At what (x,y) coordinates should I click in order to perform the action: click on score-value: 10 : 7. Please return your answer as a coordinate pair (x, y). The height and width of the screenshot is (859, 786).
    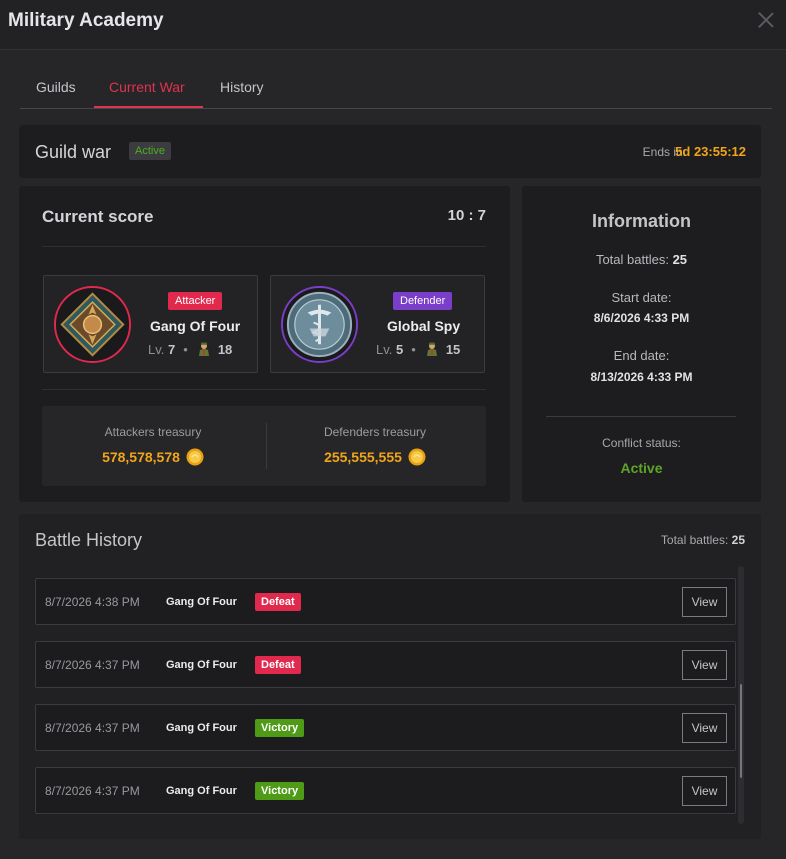
    Looking at the image, I should click on (466, 215).